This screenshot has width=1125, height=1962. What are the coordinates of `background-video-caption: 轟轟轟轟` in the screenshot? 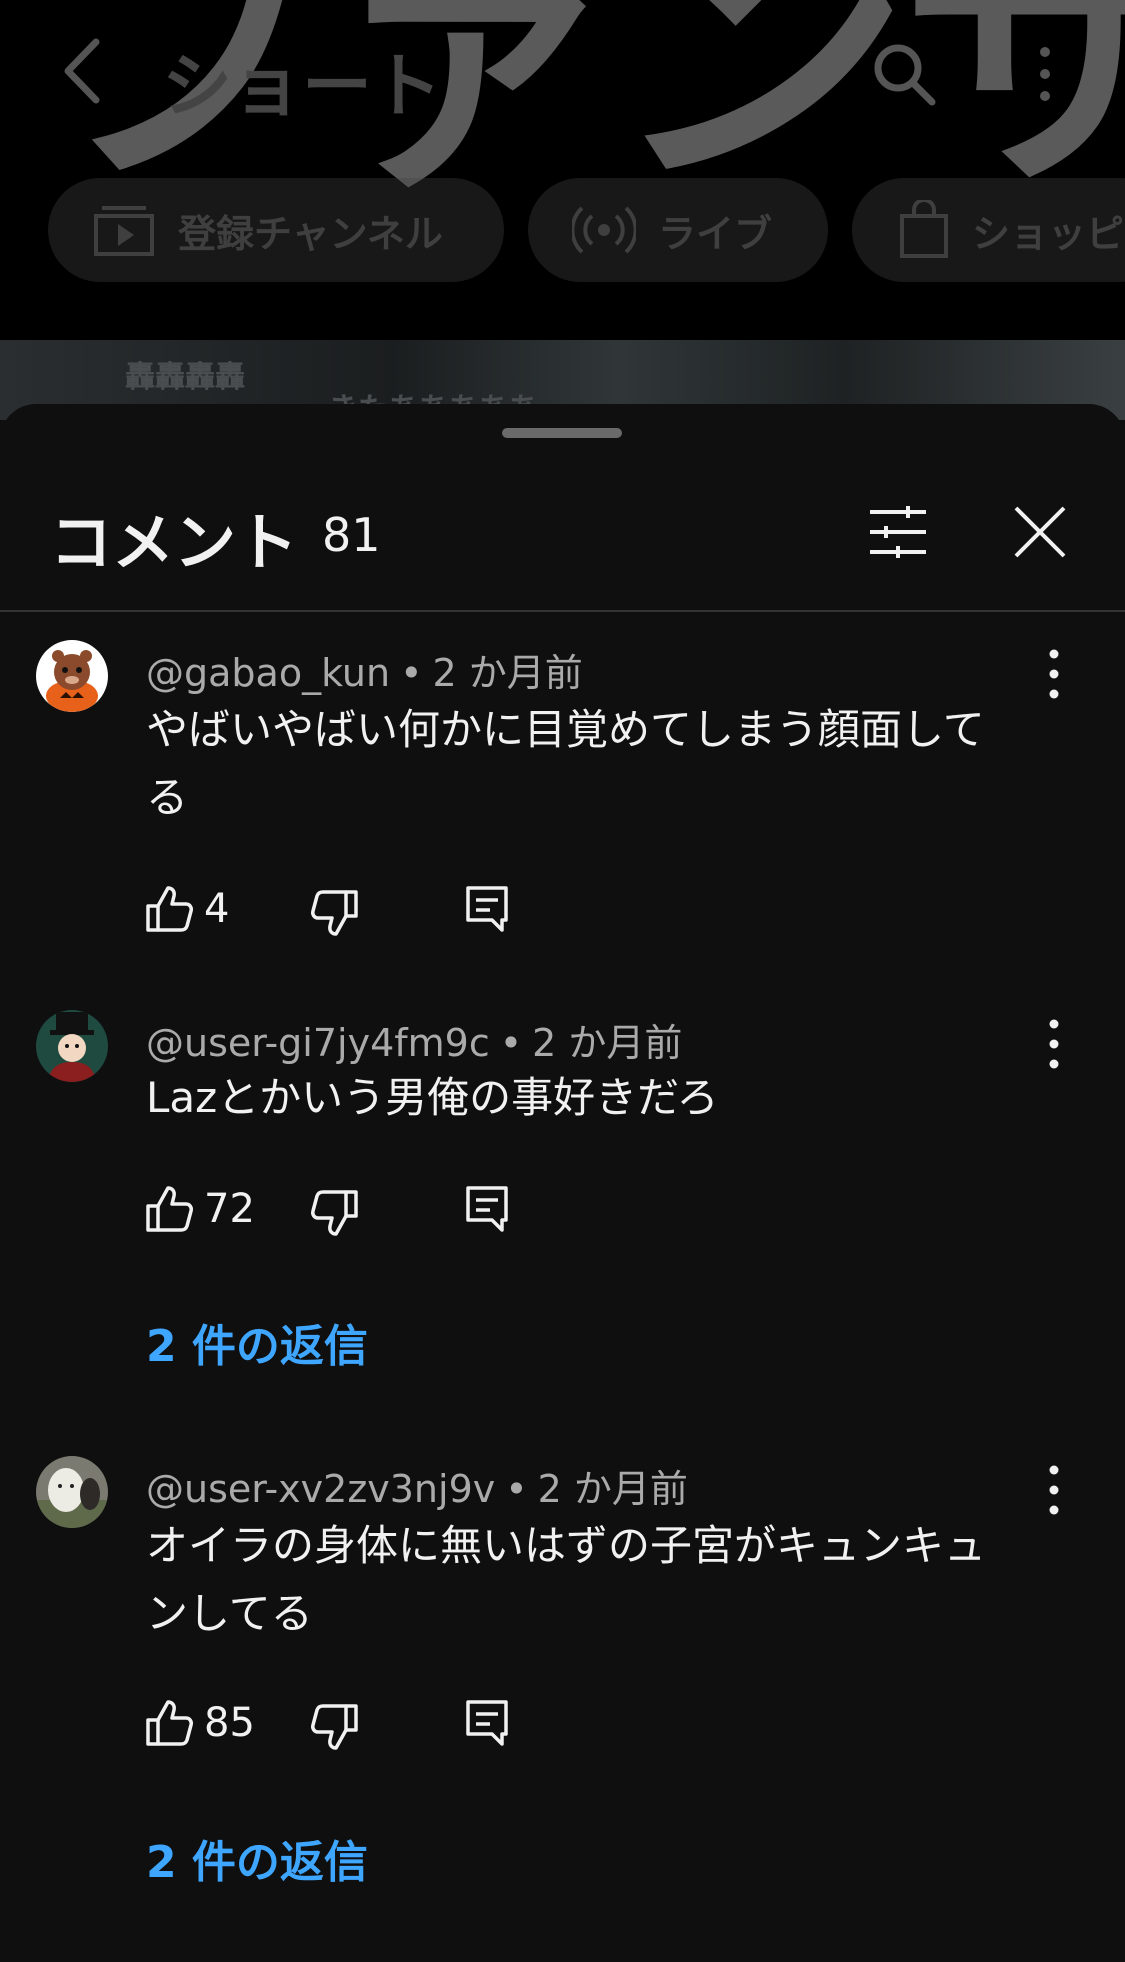 It's located at (185, 377).